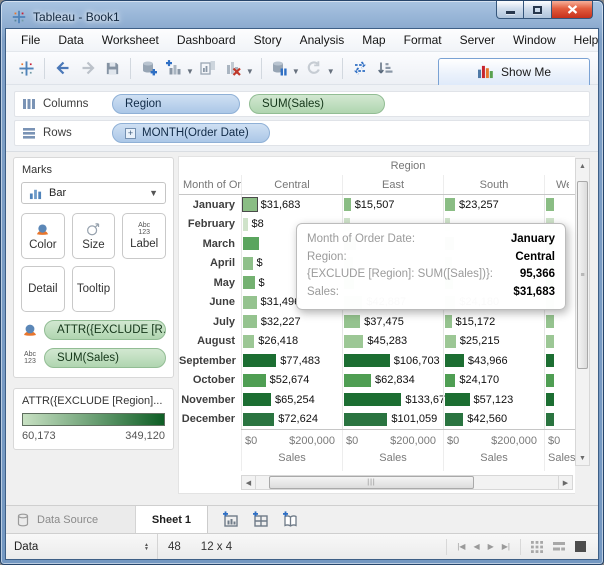 This screenshot has height=565, width=604. Describe the element at coordinates (268, 40) in the screenshot. I see `menu-item-story: Story` at that location.